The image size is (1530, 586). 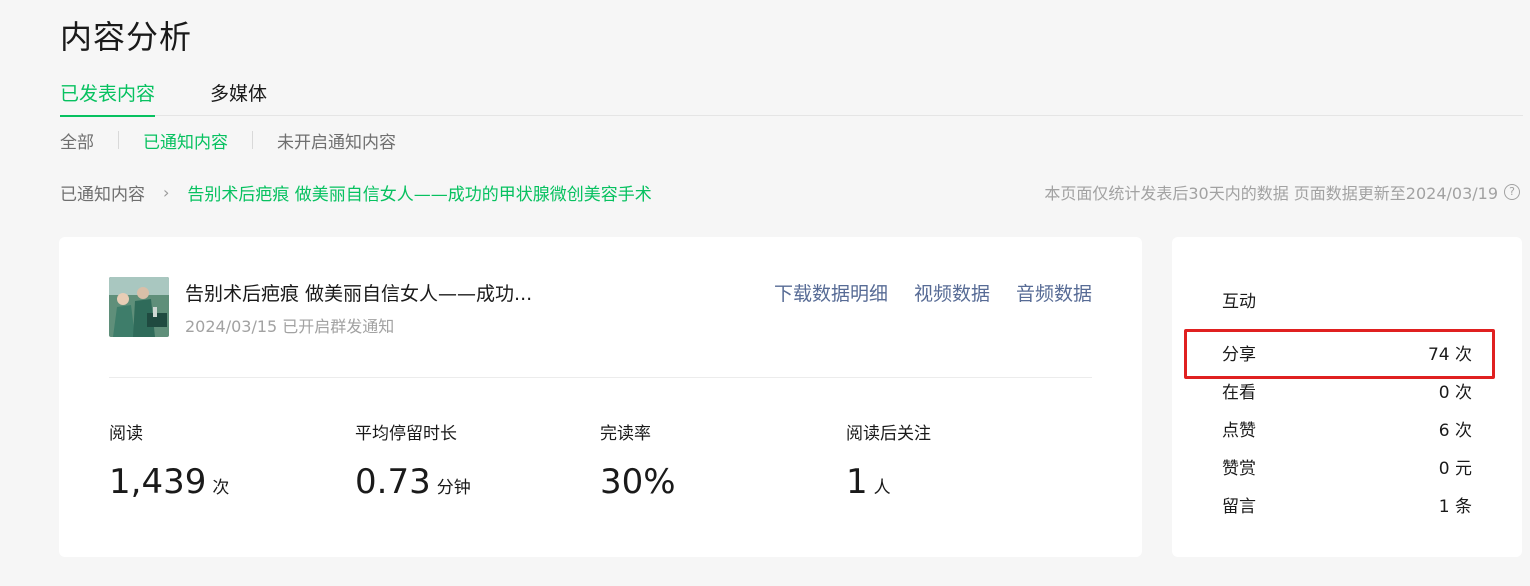 What do you see at coordinates (139, 307) in the screenshot?
I see `article-thumbnail` at bounding box center [139, 307].